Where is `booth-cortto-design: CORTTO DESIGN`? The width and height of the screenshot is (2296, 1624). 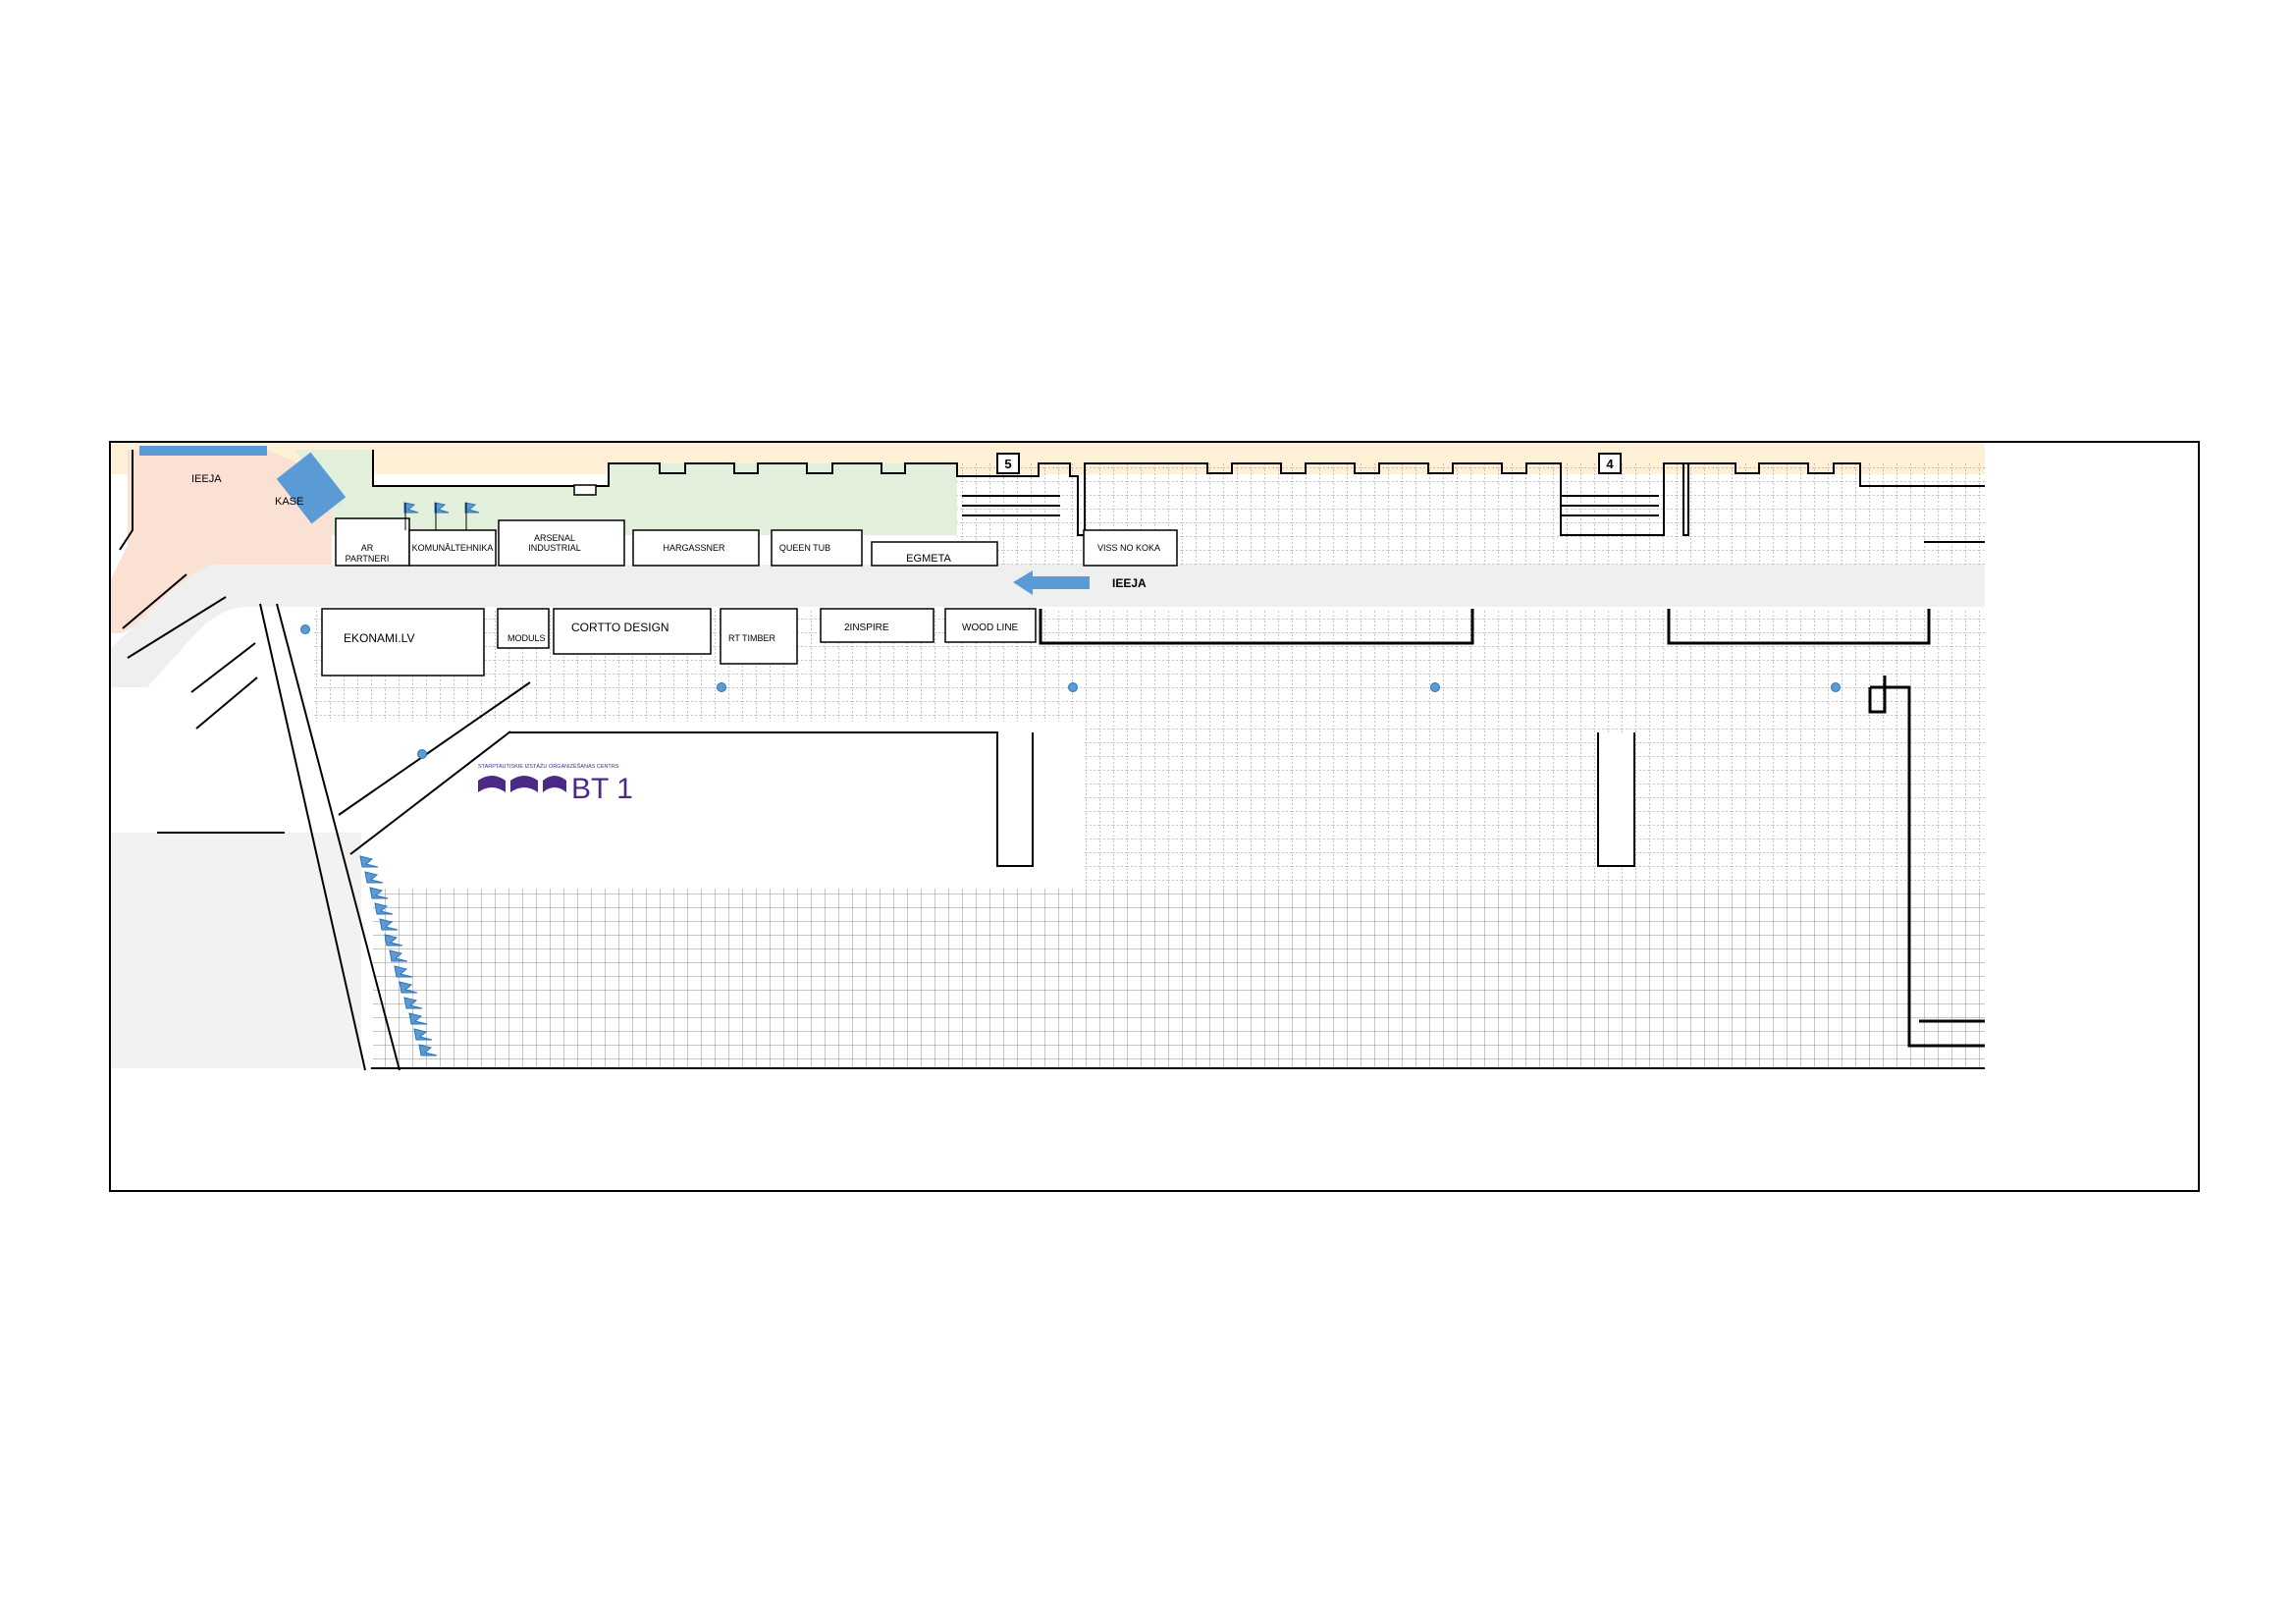 booth-cortto-design: CORTTO DESIGN is located at coordinates (632, 631).